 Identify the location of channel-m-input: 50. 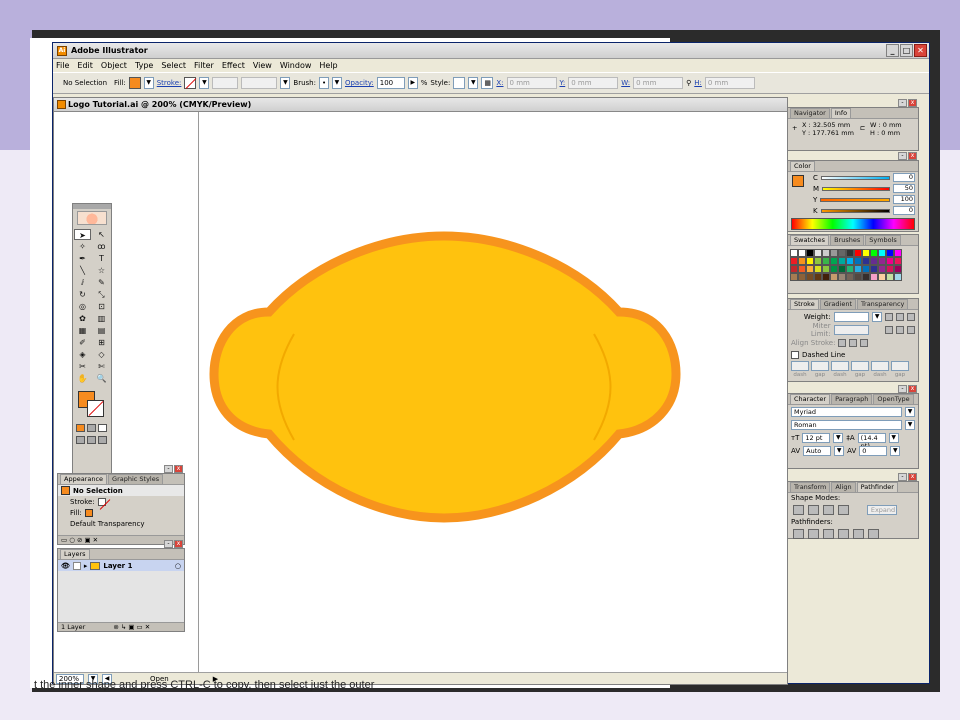
(904, 188).